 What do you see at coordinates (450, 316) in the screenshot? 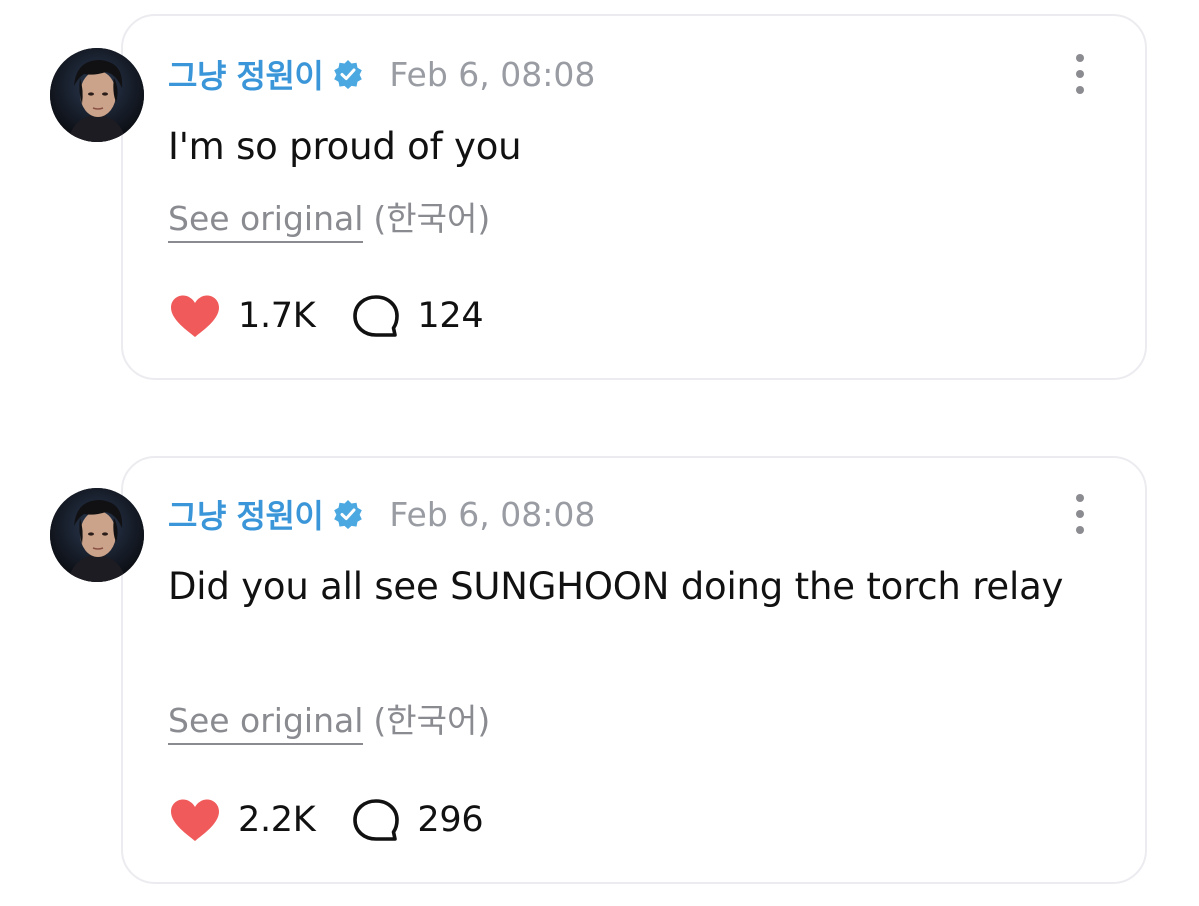
I see `comment-count: 124` at bounding box center [450, 316].